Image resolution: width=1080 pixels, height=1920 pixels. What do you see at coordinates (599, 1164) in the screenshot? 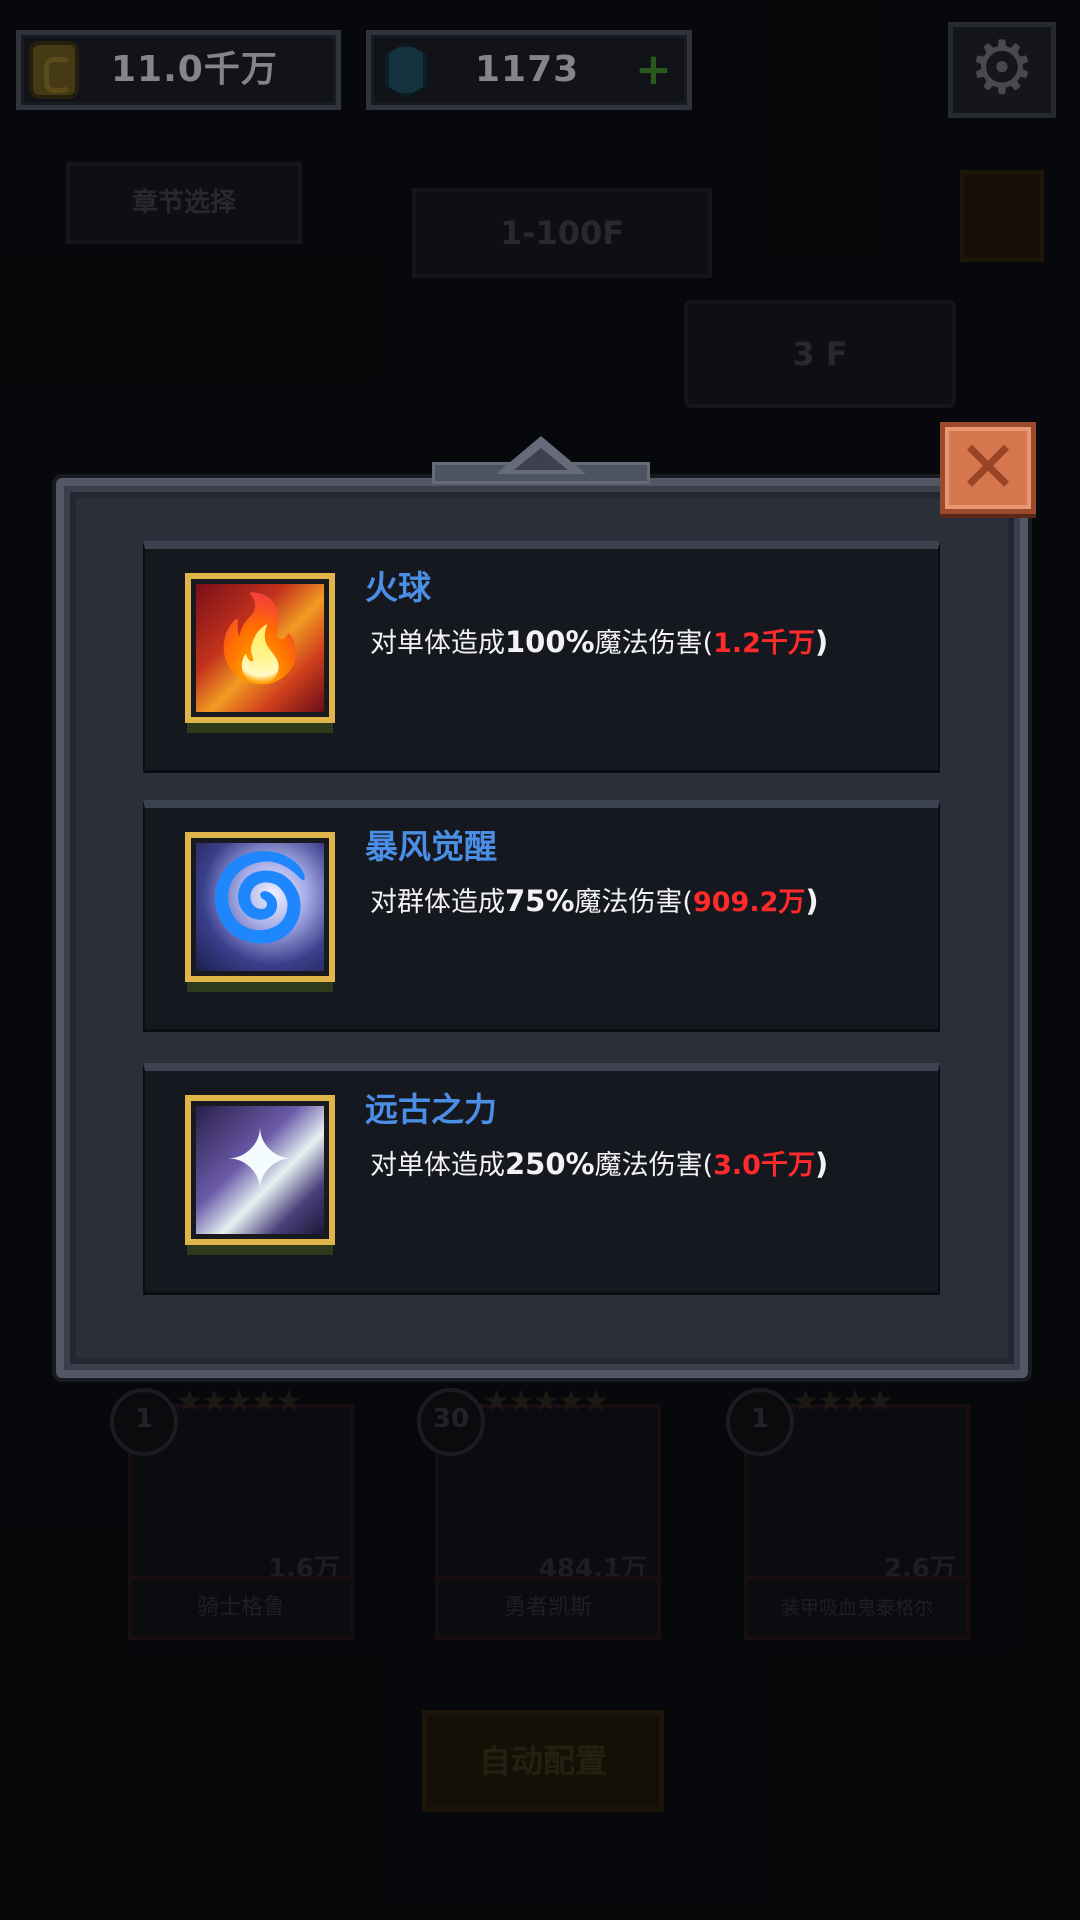
I see `skill-description: 对单体造成250%魔法伤害(3.0千万)` at bounding box center [599, 1164].